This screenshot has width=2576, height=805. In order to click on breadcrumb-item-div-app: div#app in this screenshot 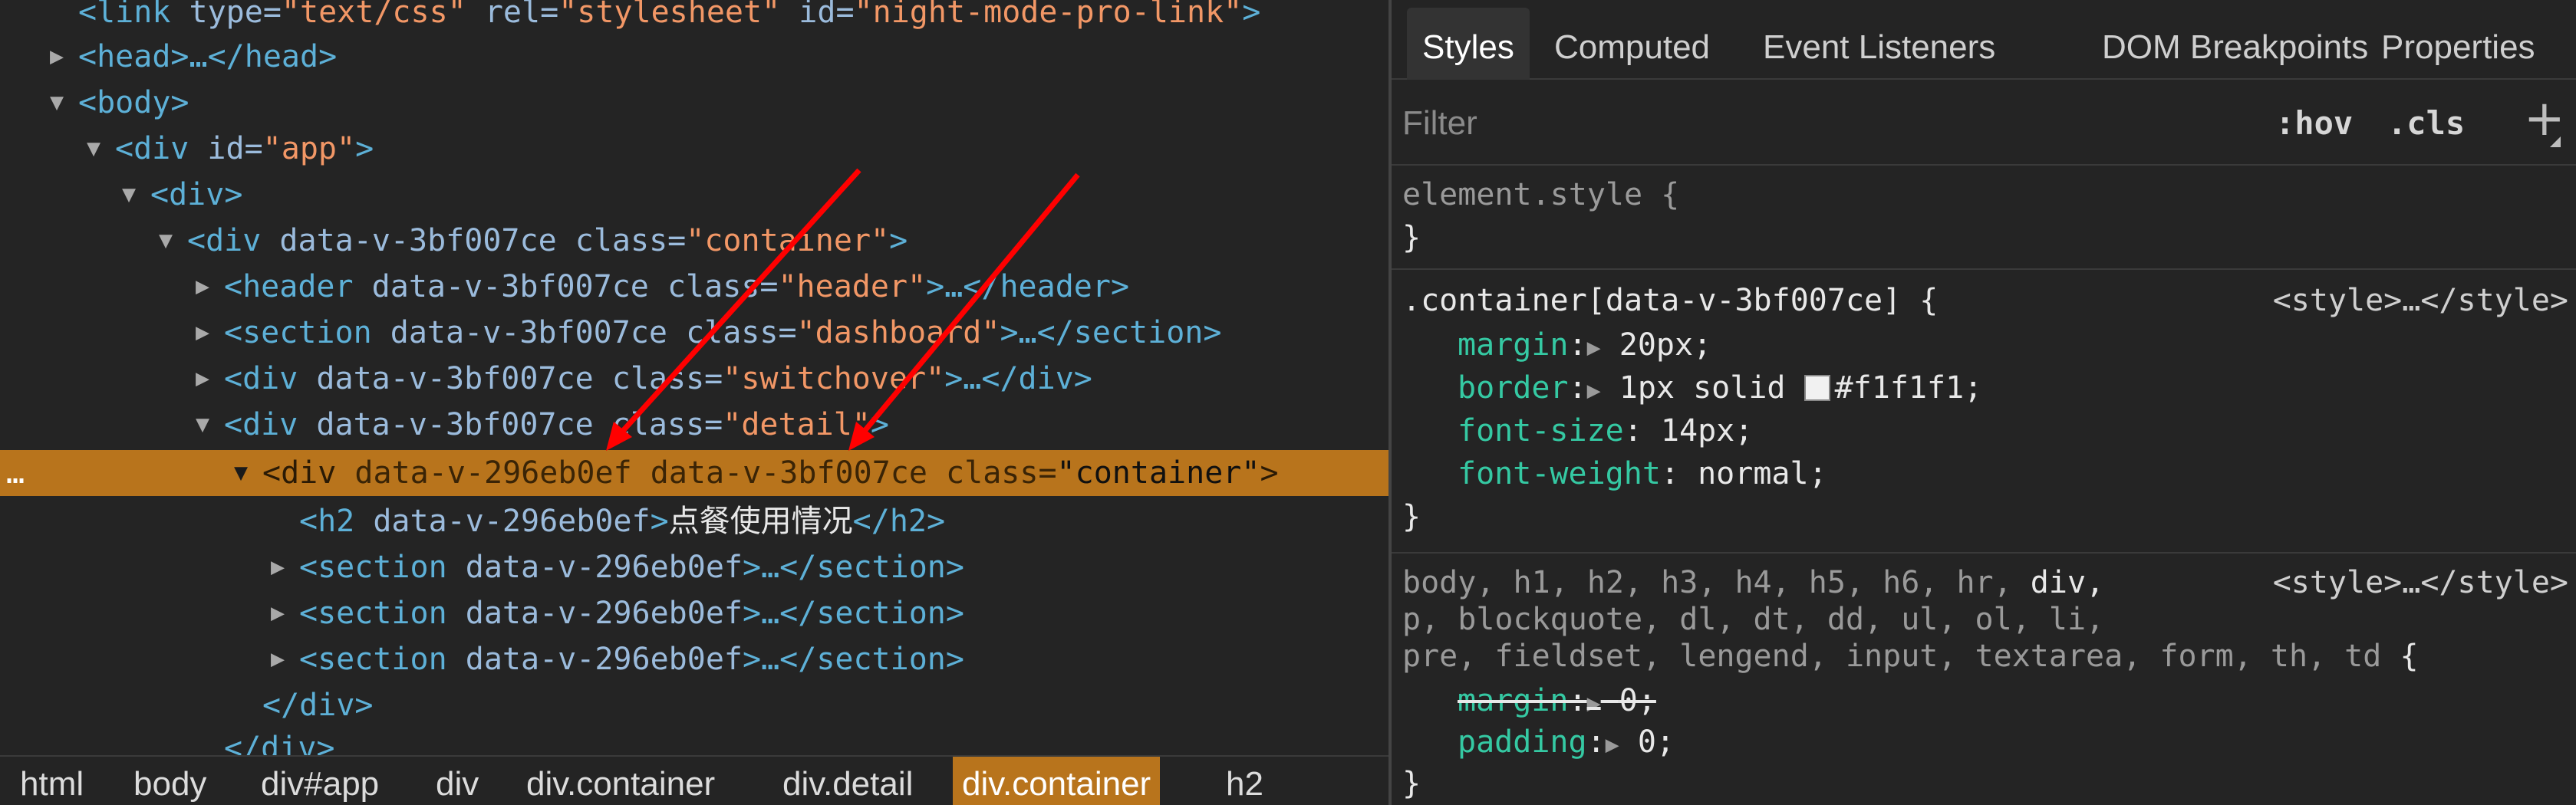, I will do `click(320, 781)`.